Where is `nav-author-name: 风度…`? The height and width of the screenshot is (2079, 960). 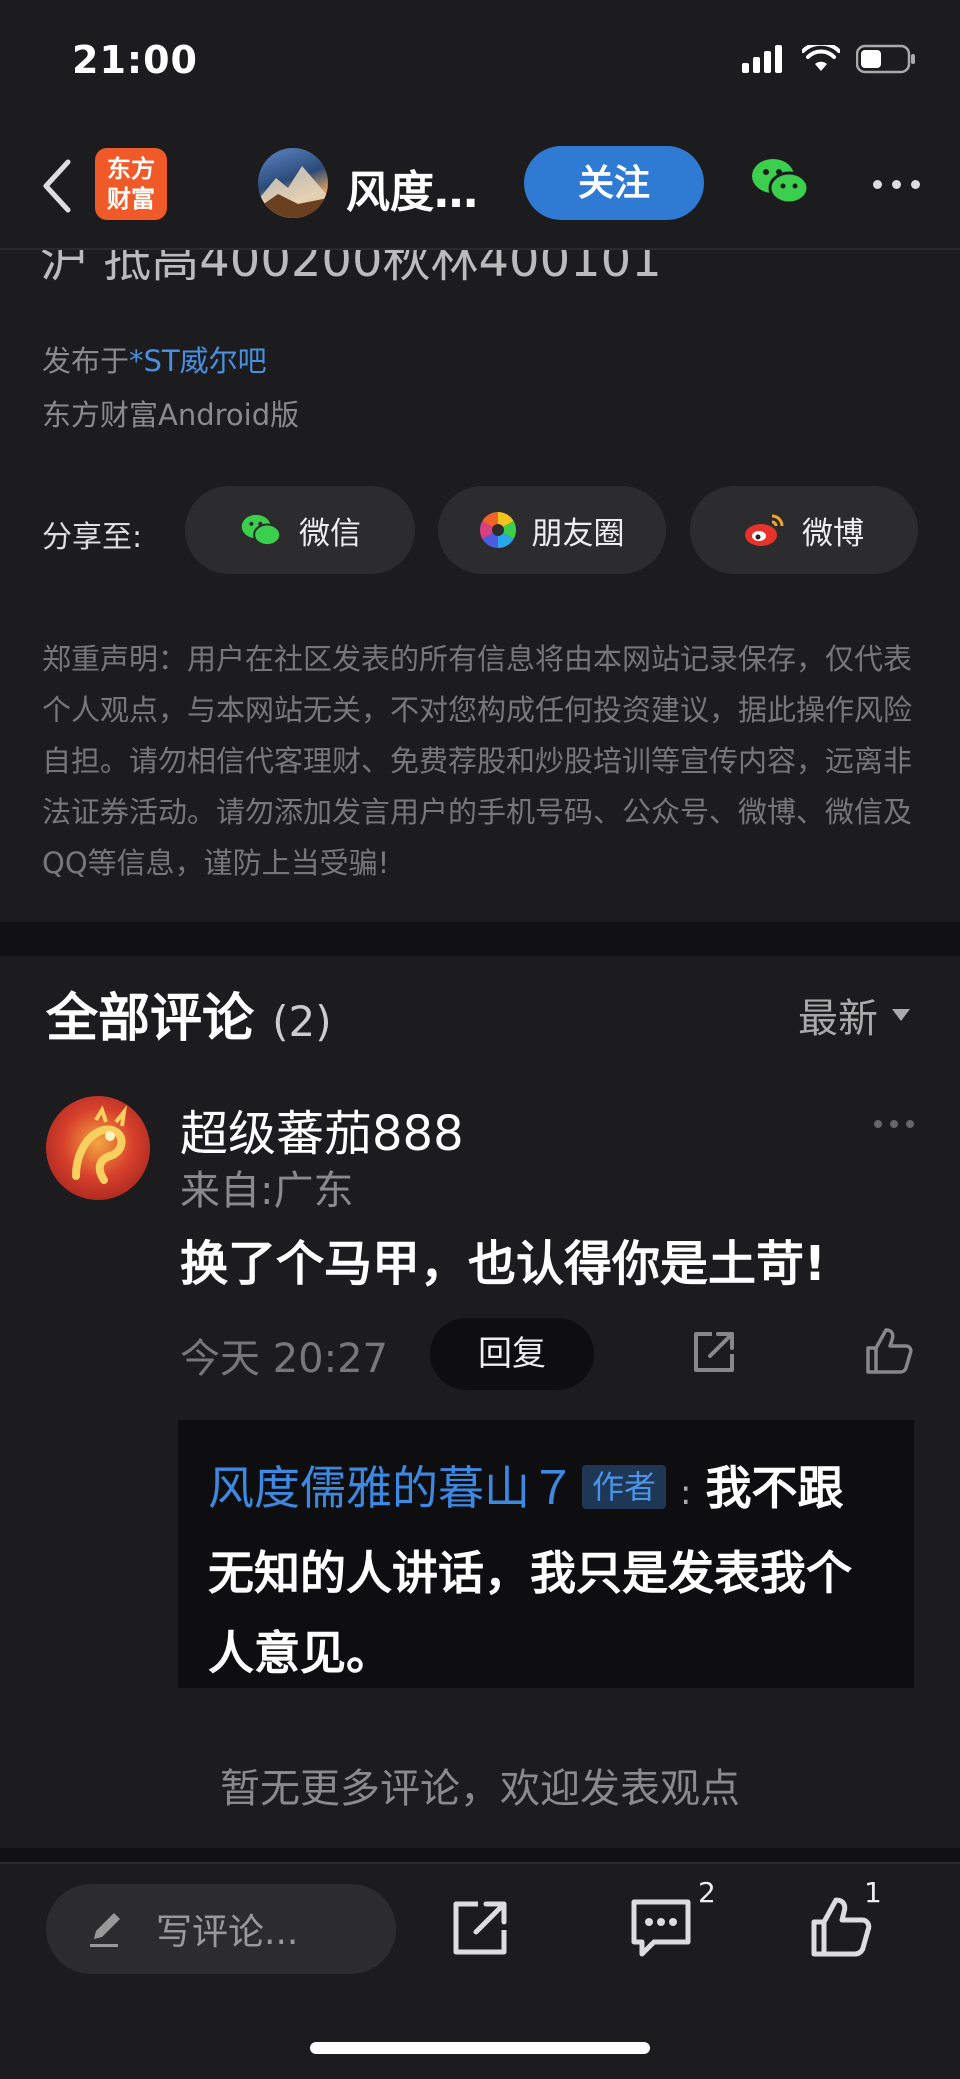 nav-author-name: 风度… is located at coordinates (412, 188).